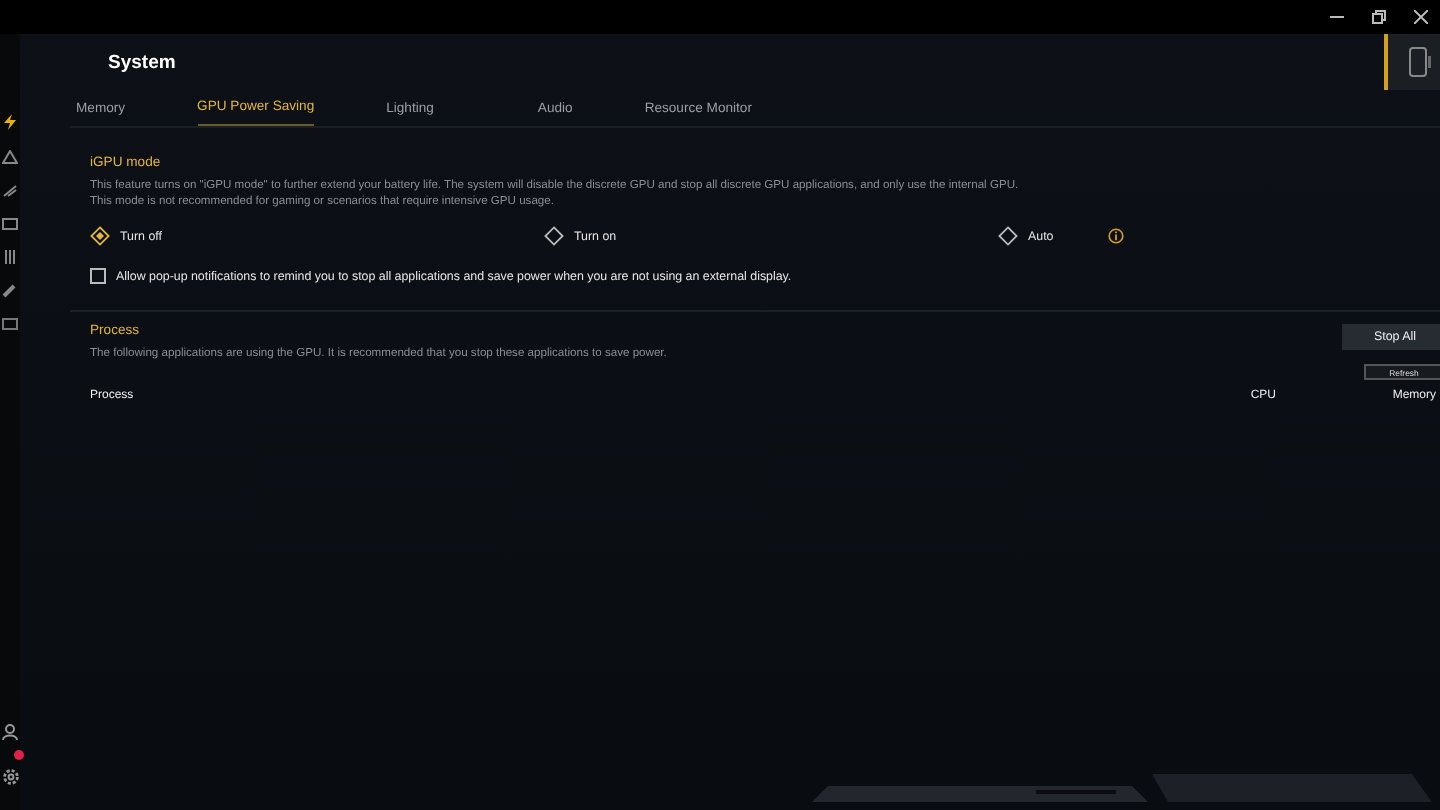 The image size is (1440, 810). I want to click on sliders-icon, so click(10, 257).